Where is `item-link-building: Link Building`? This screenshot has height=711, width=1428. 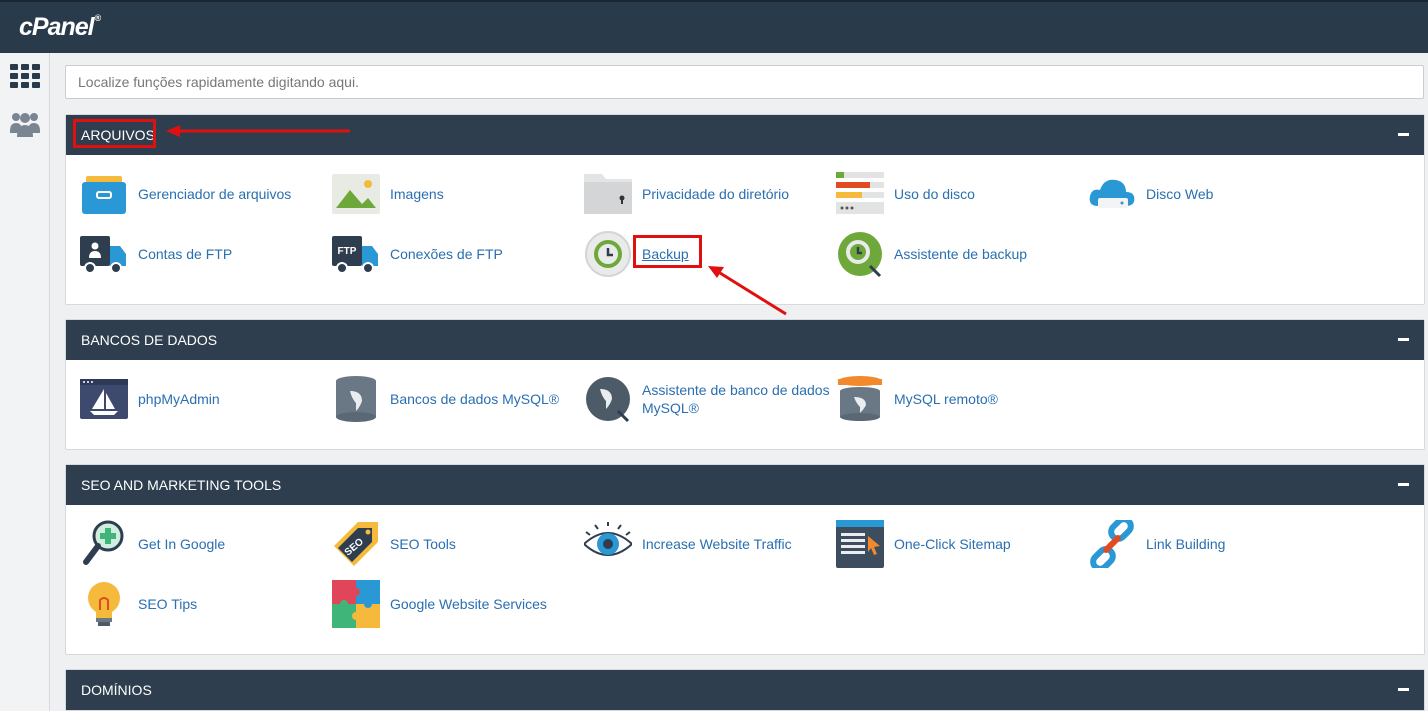 item-link-building: Link Building is located at coordinates (1199, 544).